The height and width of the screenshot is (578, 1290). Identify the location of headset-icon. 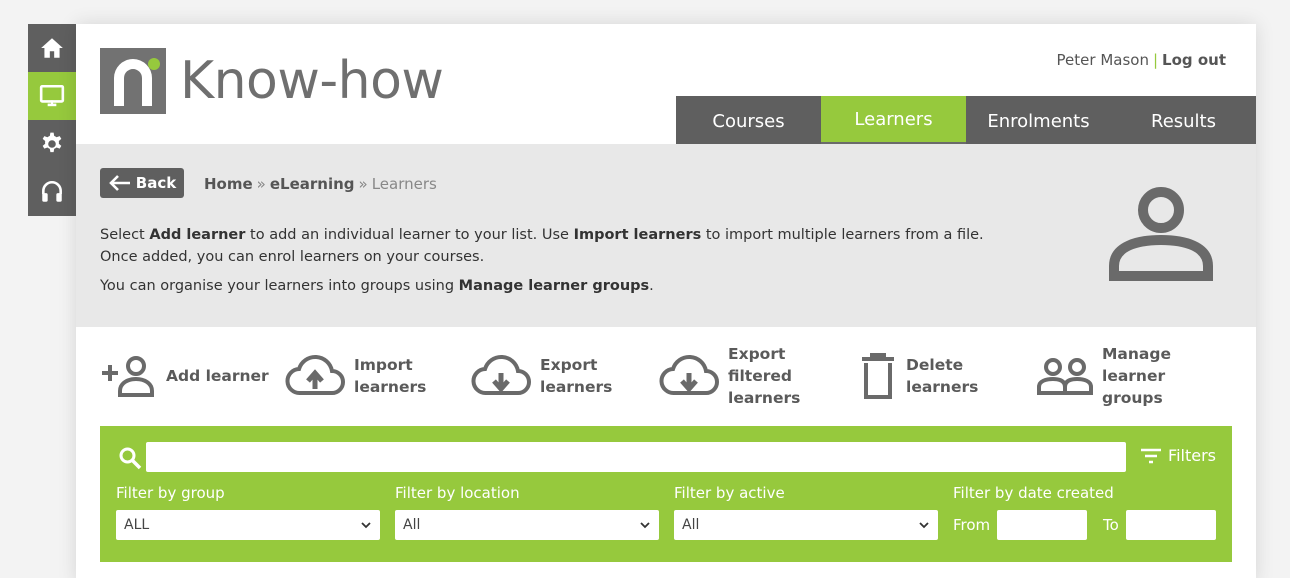
(52, 191).